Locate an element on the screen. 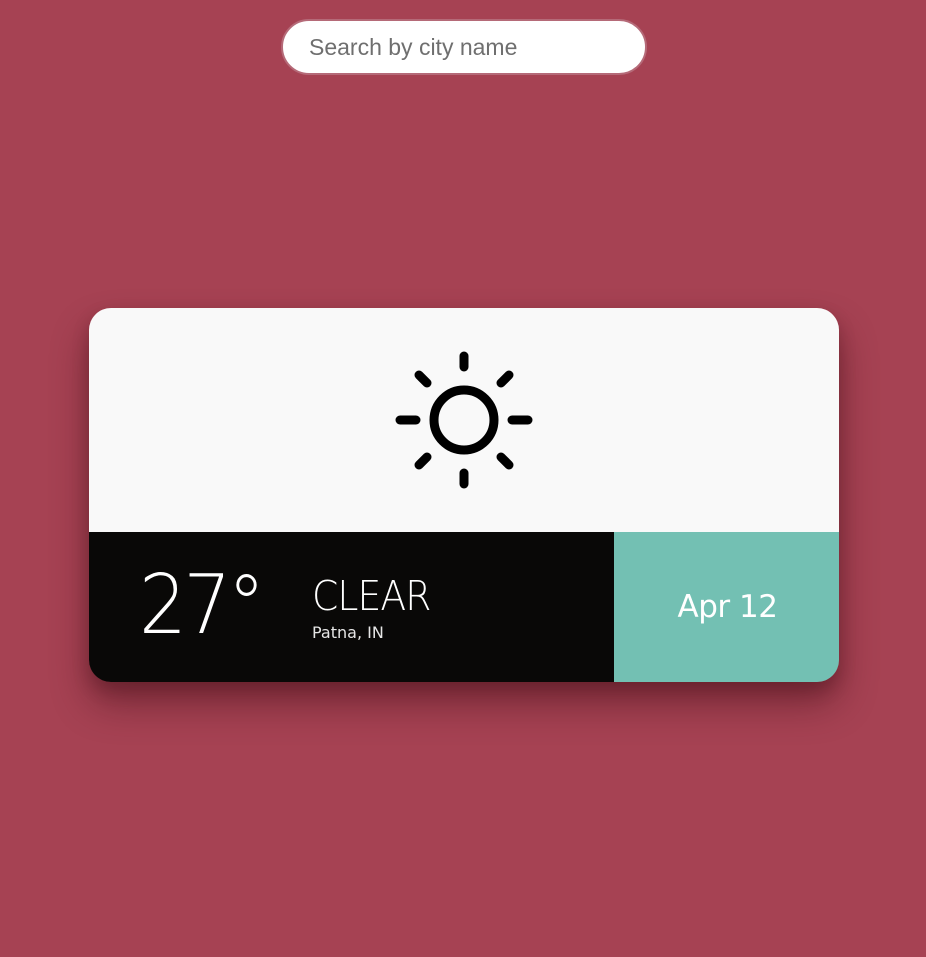 The width and height of the screenshot is (926, 957). city-location: Patna, IN is located at coordinates (348, 632).